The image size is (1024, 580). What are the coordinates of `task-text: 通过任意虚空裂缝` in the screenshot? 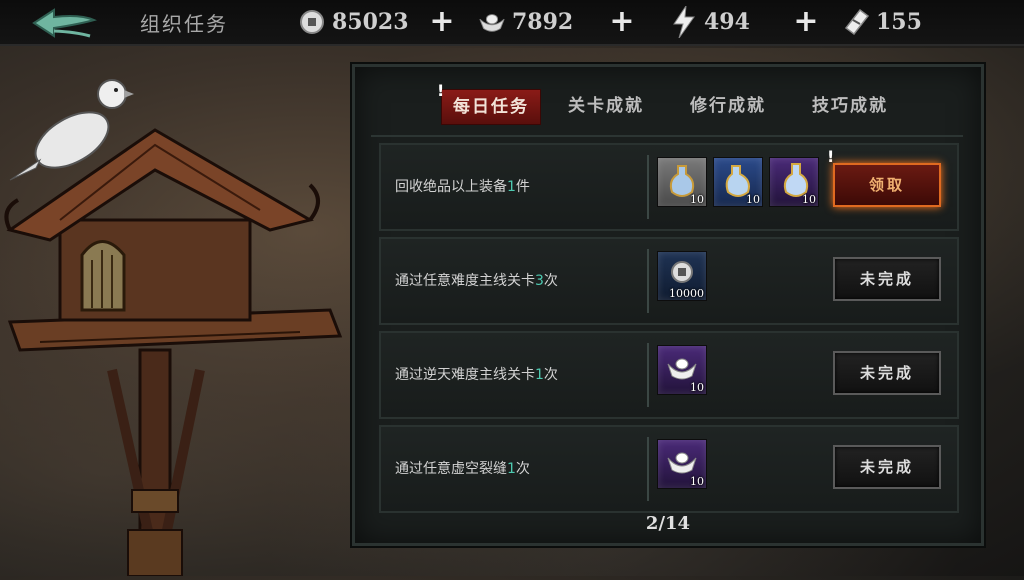 It's located at (451, 469).